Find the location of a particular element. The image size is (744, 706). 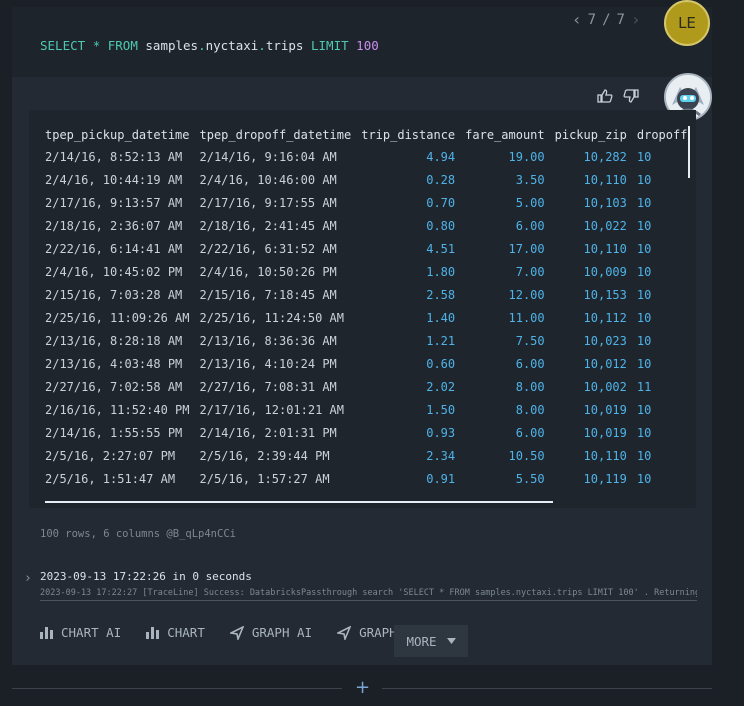

thumbs-up-icon is located at coordinates (605, 98).